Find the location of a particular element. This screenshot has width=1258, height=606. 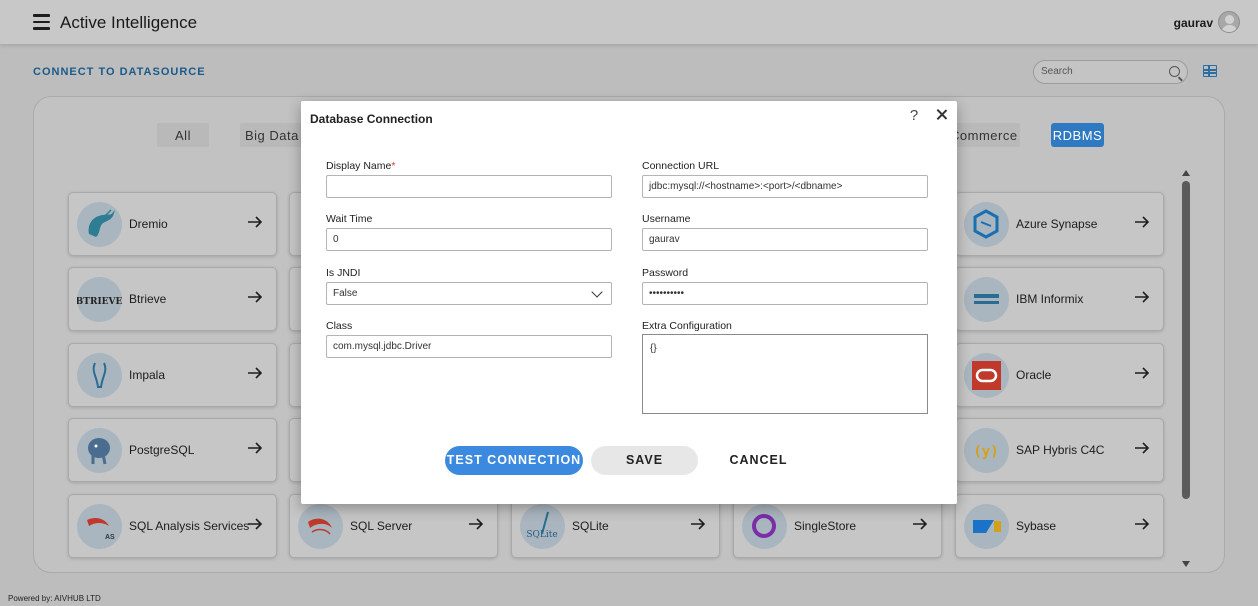

class-field: com.mysql.jdbc.Driver is located at coordinates (469, 346).